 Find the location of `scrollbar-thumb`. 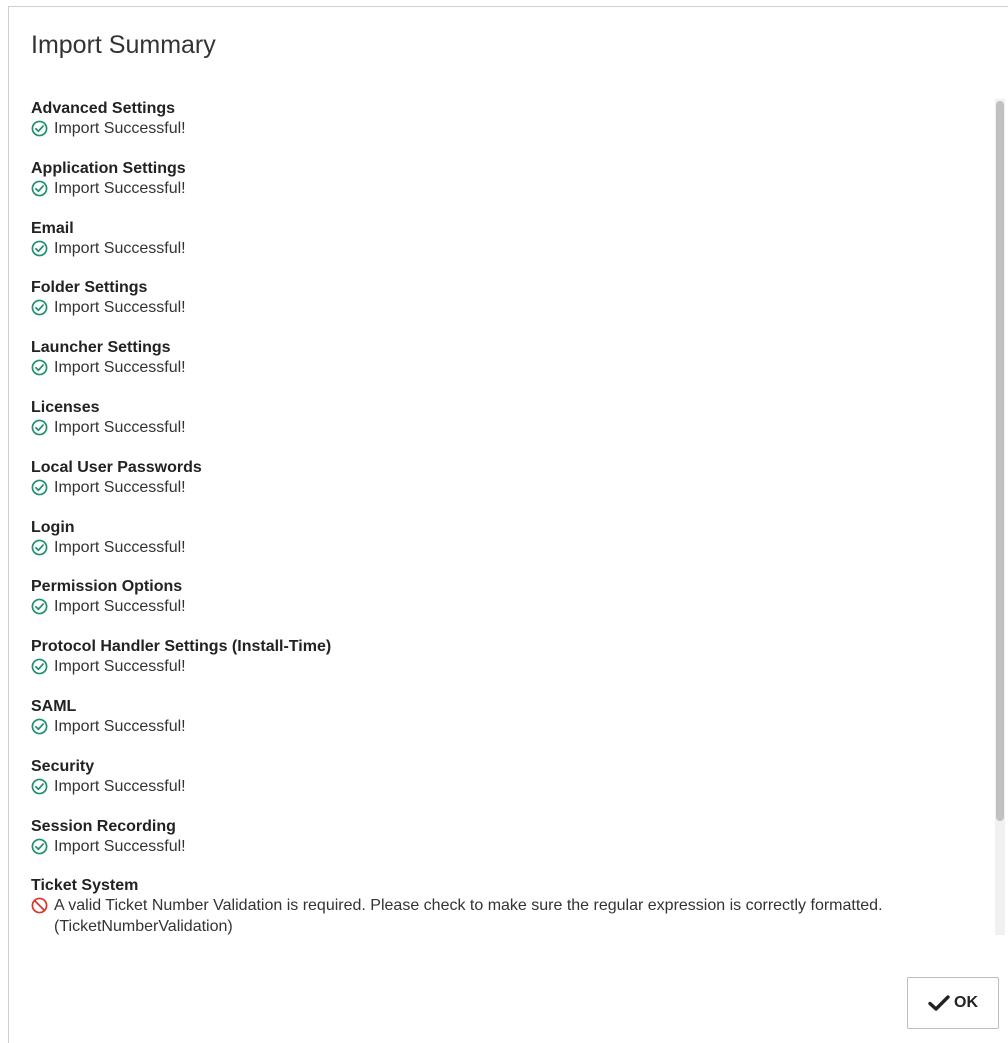

scrollbar-thumb is located at coordinates (1000, 461).